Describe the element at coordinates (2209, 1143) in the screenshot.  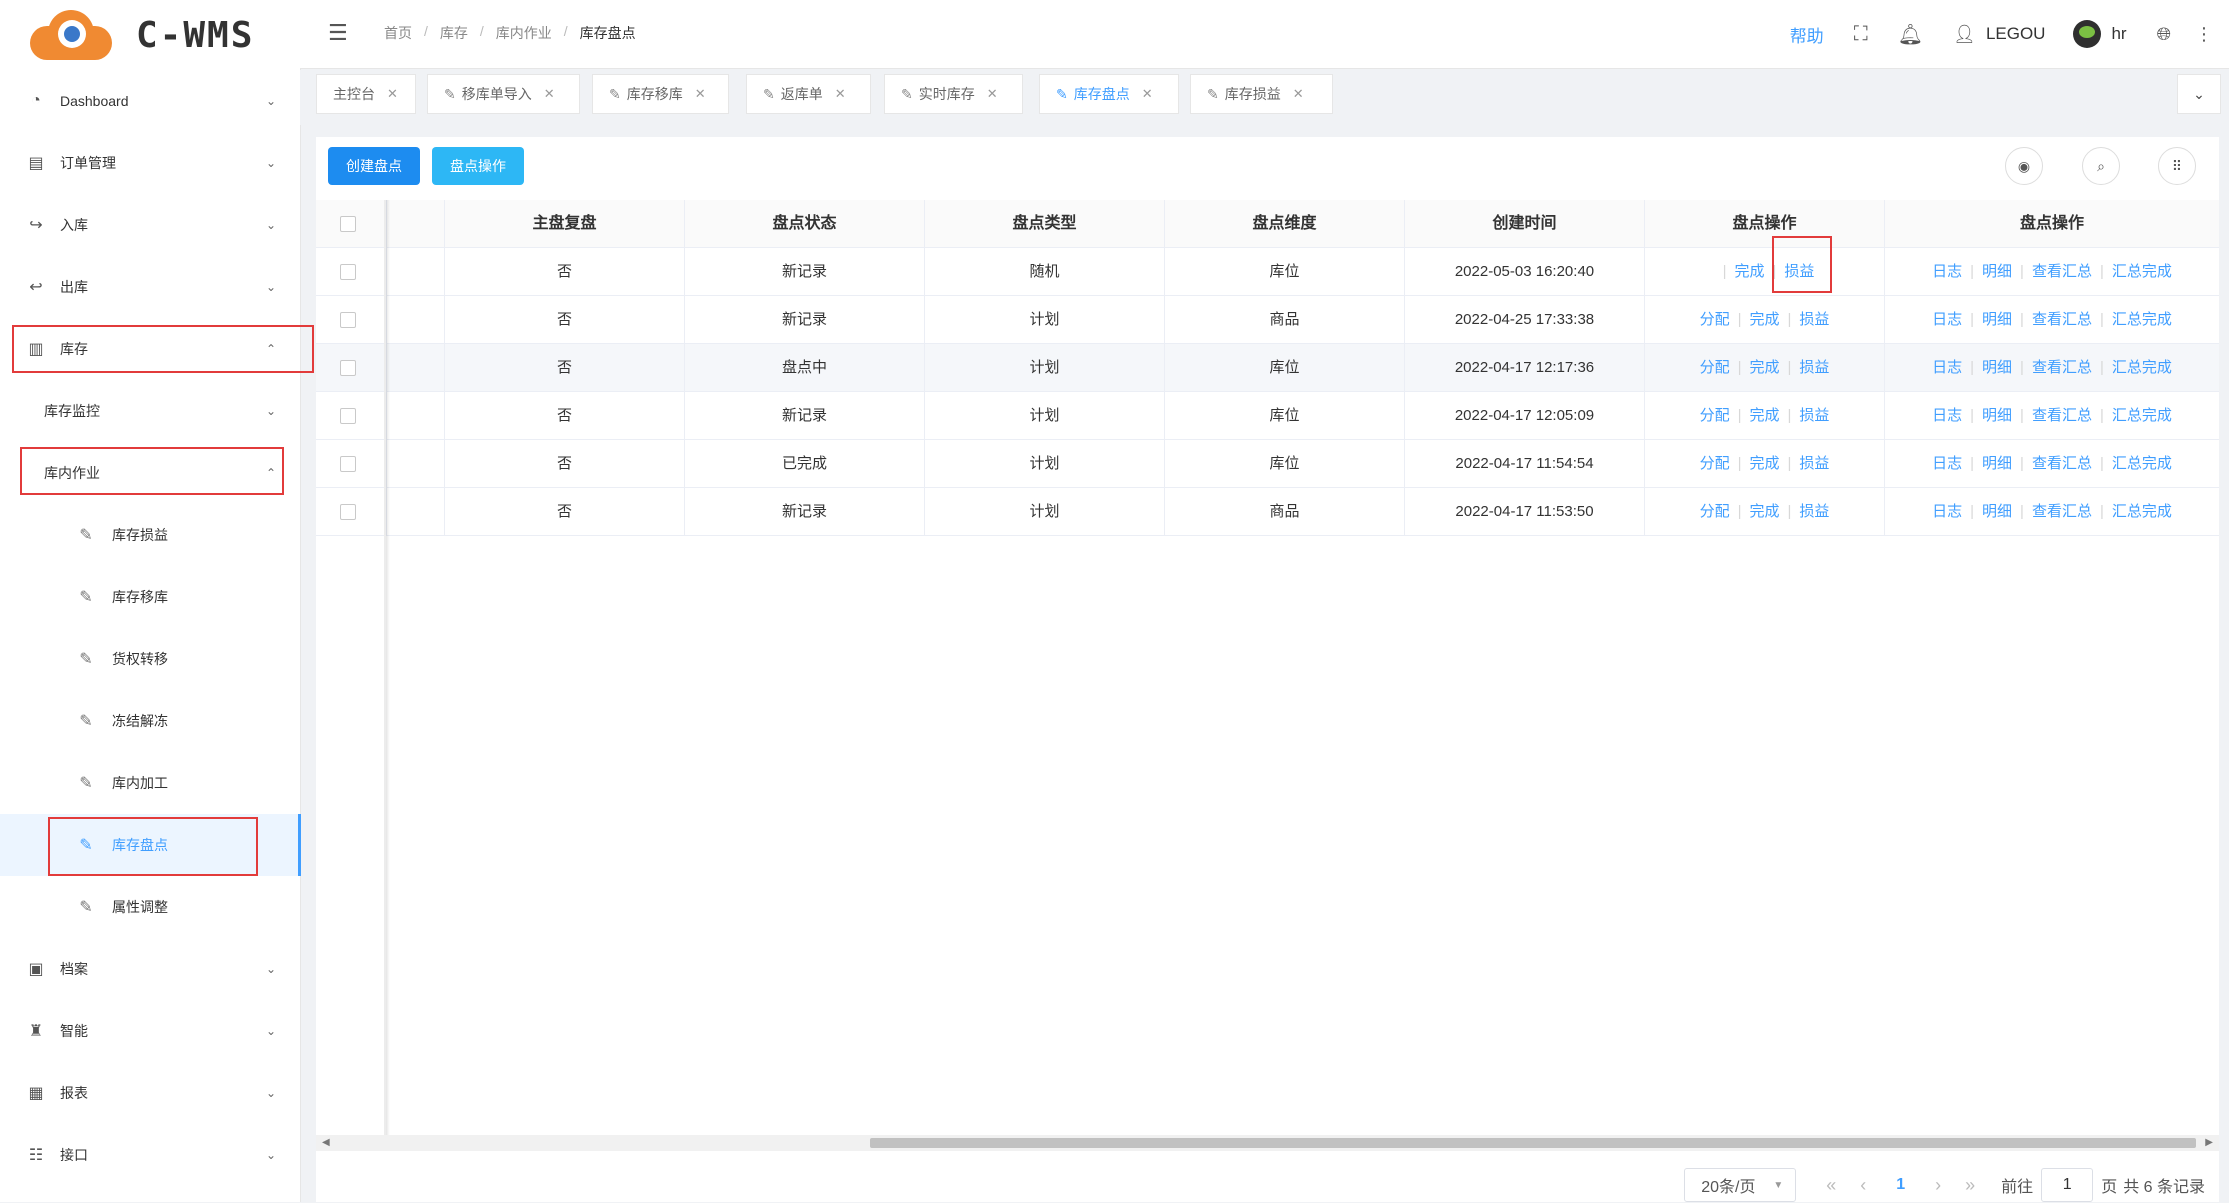
I see `scroll-right-icon: ▶` at that location.